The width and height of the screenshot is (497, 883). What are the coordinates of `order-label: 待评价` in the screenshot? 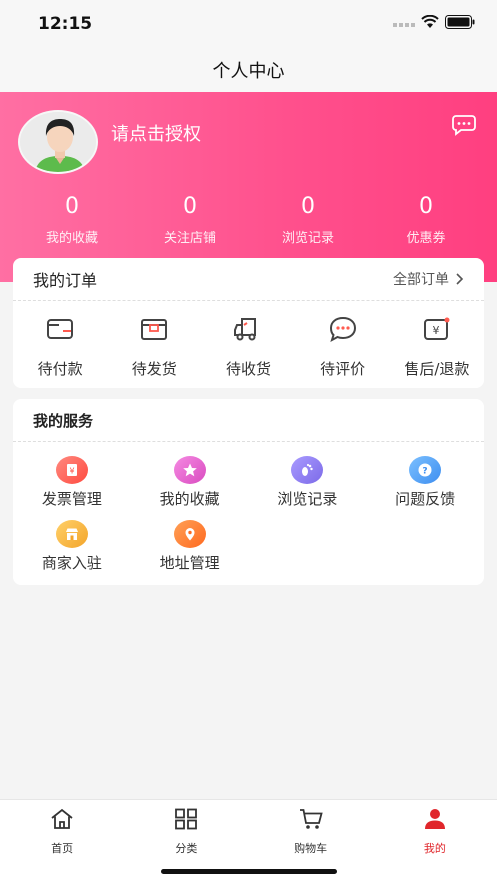 It's located at (343, 369).